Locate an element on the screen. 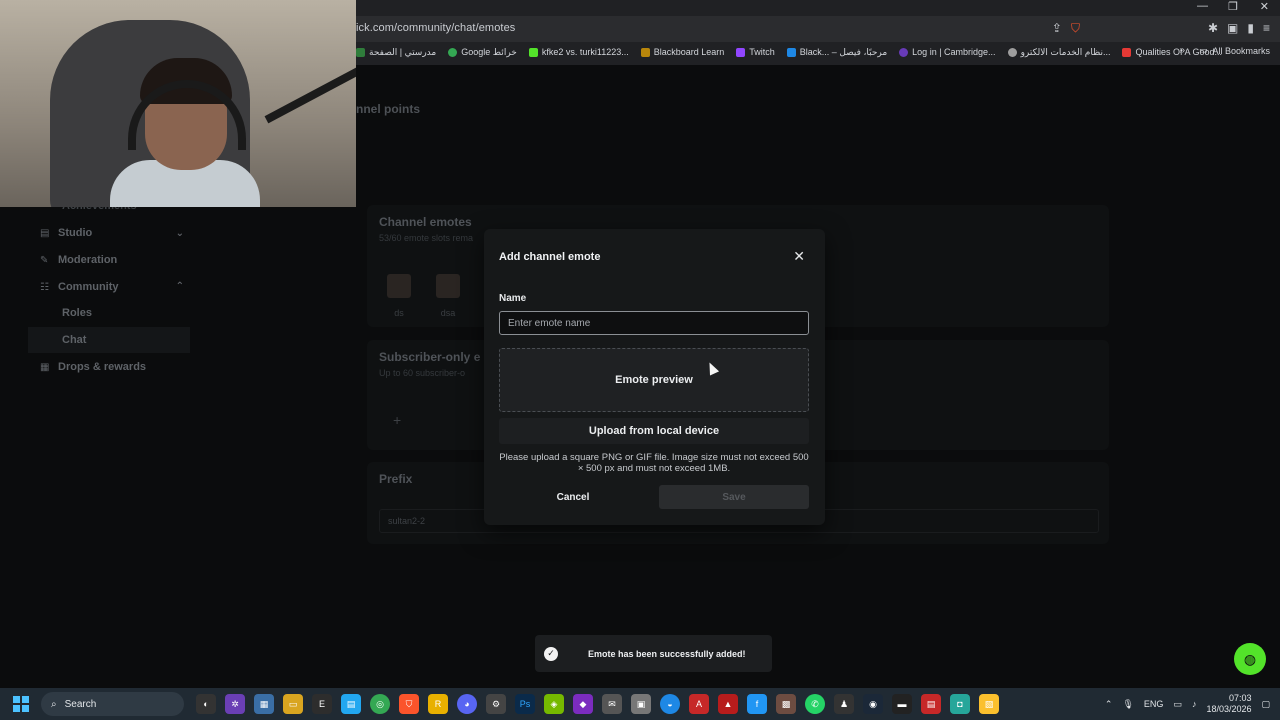 The height and width of the screenshot is (720, 1280). mail-icon: ✉ is located at coordinates (612, 704).